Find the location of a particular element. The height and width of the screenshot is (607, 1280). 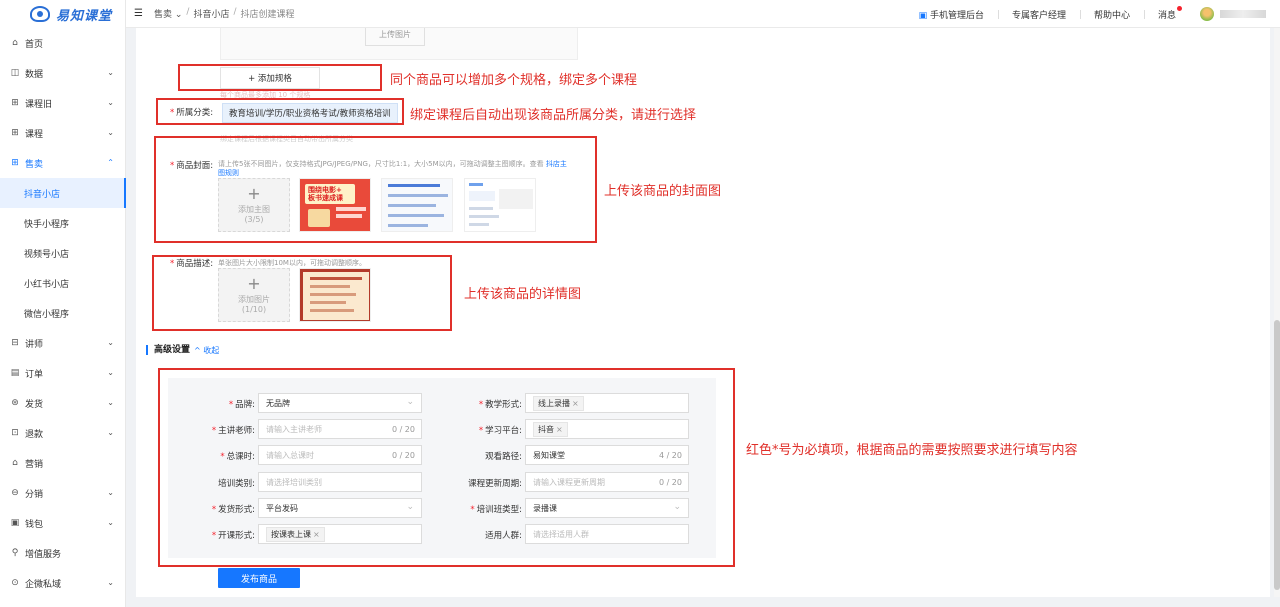

advanced-settings-title: 高级设置 is located at coordinates (168, 350).